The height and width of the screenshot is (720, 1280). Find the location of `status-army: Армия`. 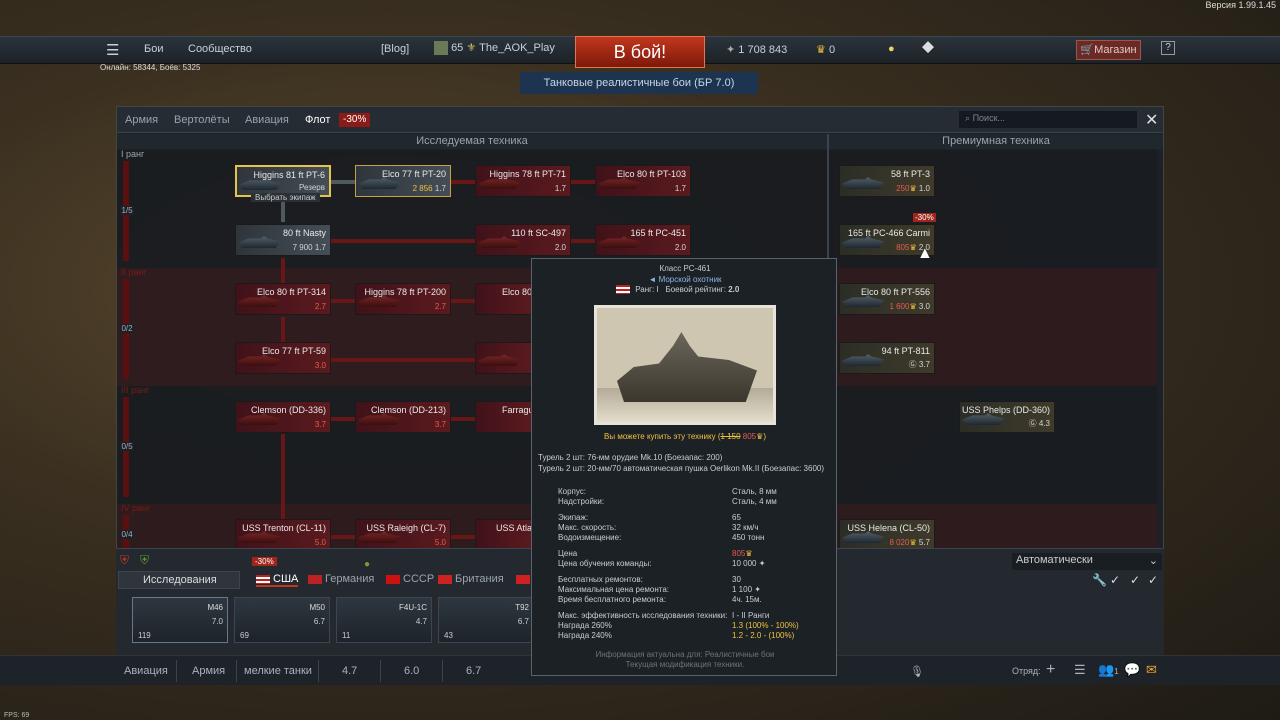

status-army: Армия is located at coordinates (208, 671).